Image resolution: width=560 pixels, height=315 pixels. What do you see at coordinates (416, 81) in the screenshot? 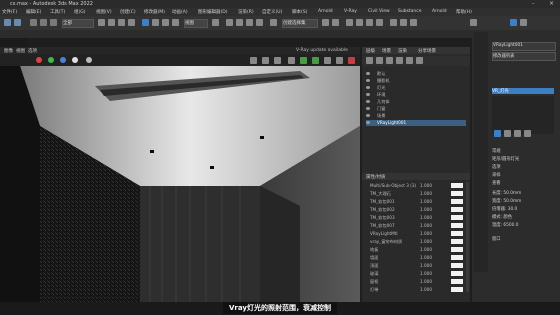
I see `scene-row: 摄影机` at bounding box center [416, 81].